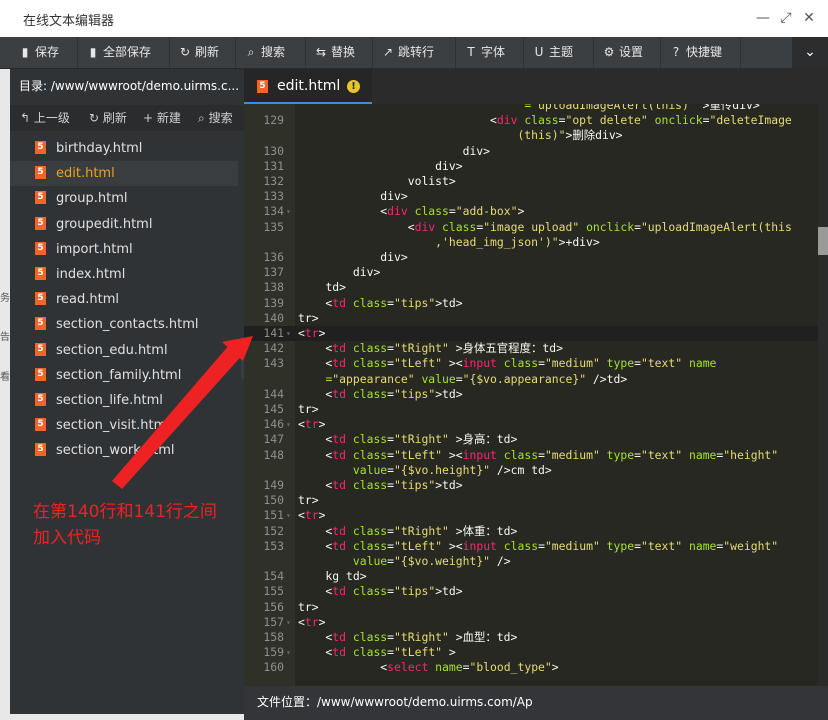 The height and width of the screenshot is (720, 828). Describe the element at coordinates (67, 538) in the screenshot. I see `annotation-line-2: 加入代码` at that location.